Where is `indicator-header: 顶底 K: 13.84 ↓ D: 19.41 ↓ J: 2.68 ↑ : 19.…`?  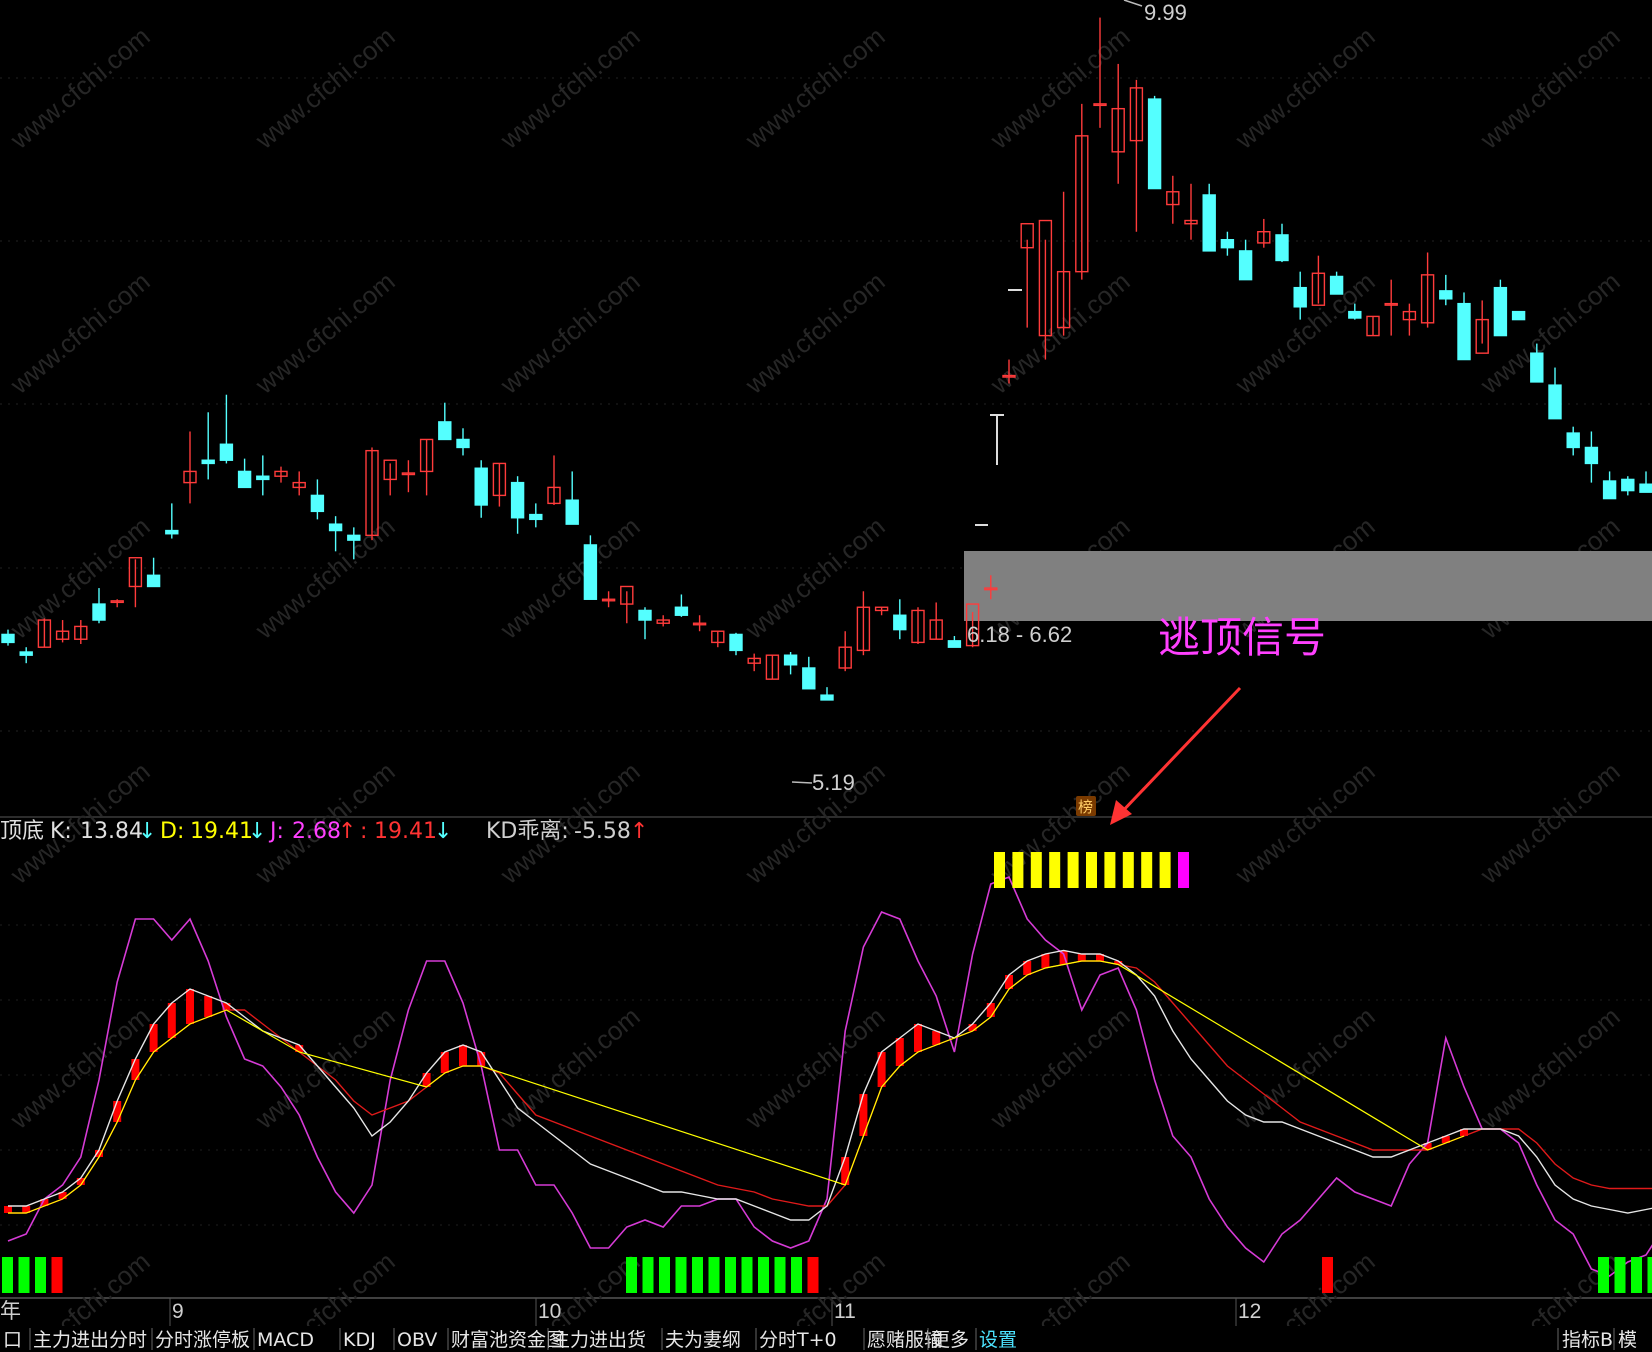 indicator-header: 顶底 K: 13.84 ↓ D: 19.41 ↓ J: 2.68 ↑ : 19.… is located at coordinates (324, 831).